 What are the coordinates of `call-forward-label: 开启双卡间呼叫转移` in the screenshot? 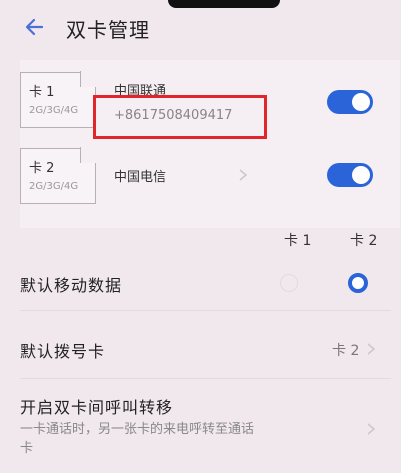 It's located at (96, 406).